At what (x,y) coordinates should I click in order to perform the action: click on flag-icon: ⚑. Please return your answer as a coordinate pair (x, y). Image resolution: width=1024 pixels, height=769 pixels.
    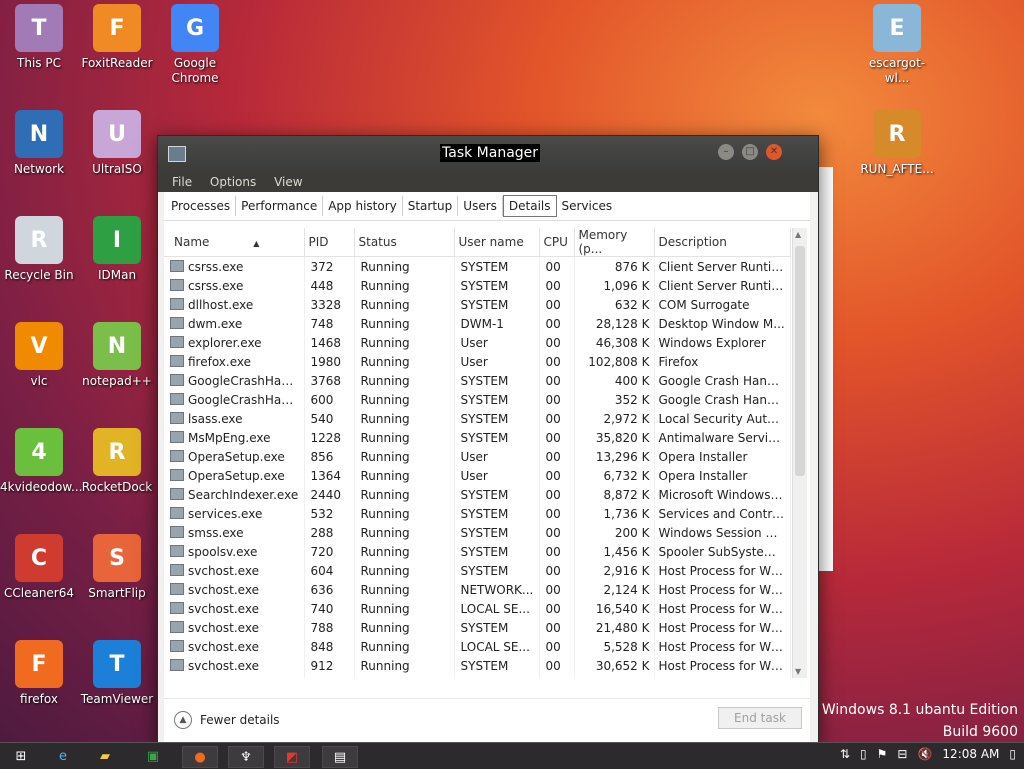
    Looking at the image, I should click on (882, 754).